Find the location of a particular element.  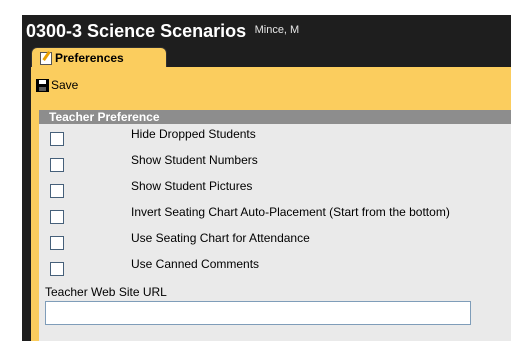

teacher-name: Mince, M is located at coordinates (277, 30).